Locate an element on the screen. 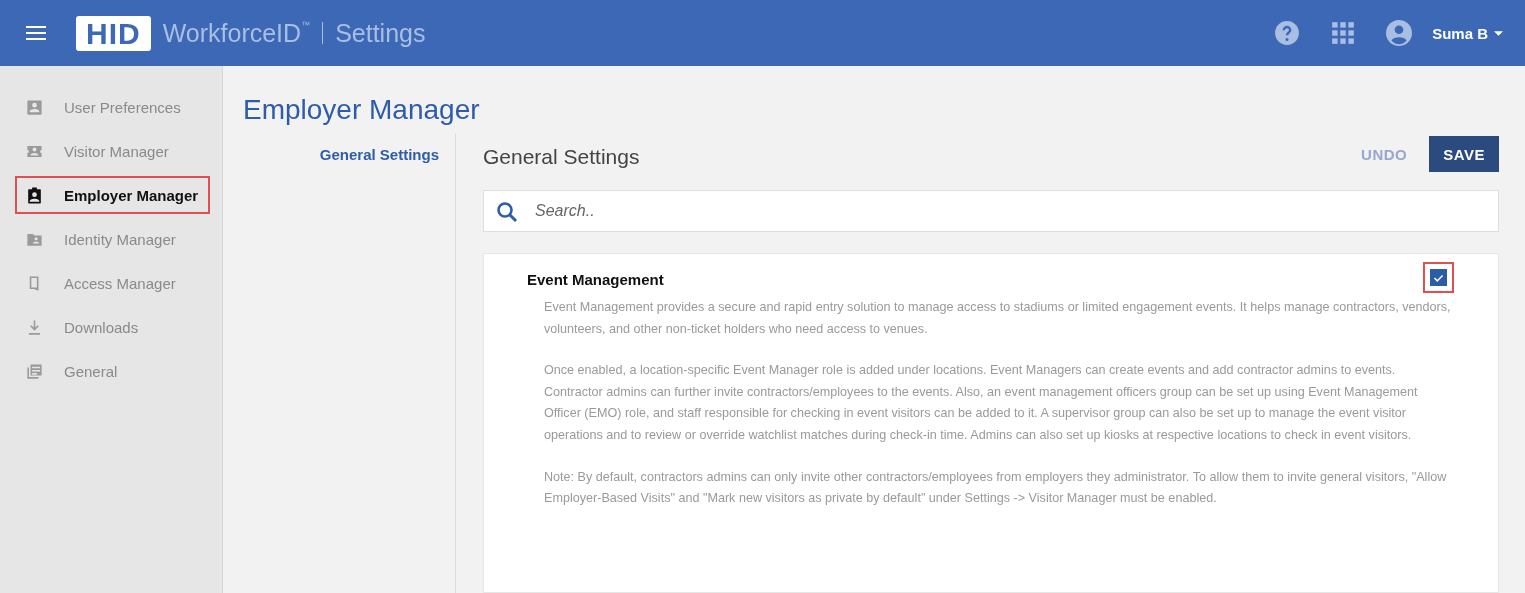 This screenshot has height=593, width=1525. search-field: Search.. is located at coordinates (991, 211).